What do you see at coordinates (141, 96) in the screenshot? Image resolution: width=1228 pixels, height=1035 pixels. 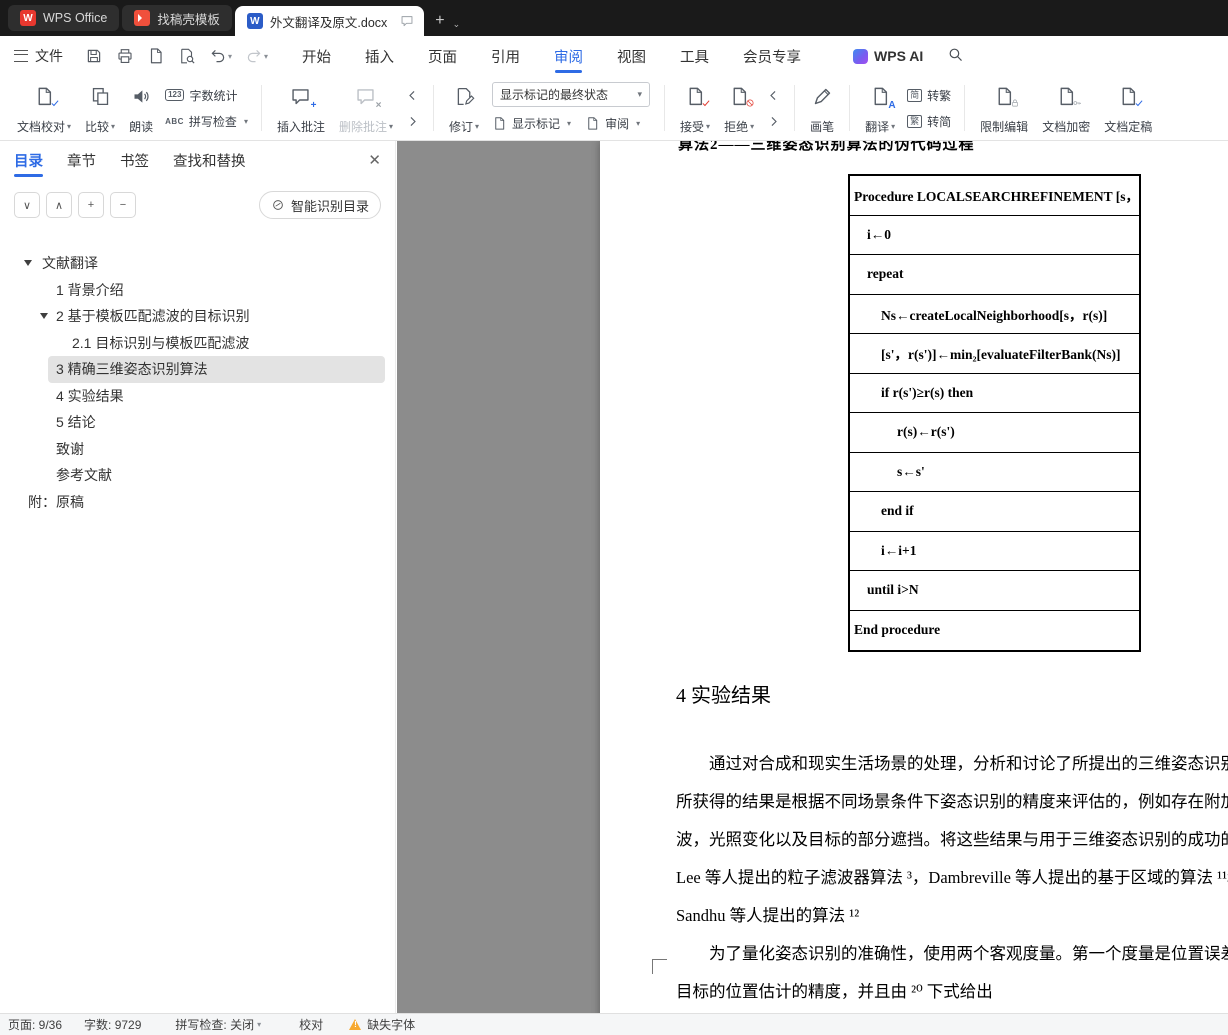 I see `speaker-icon` at bounding box center [141, 96].